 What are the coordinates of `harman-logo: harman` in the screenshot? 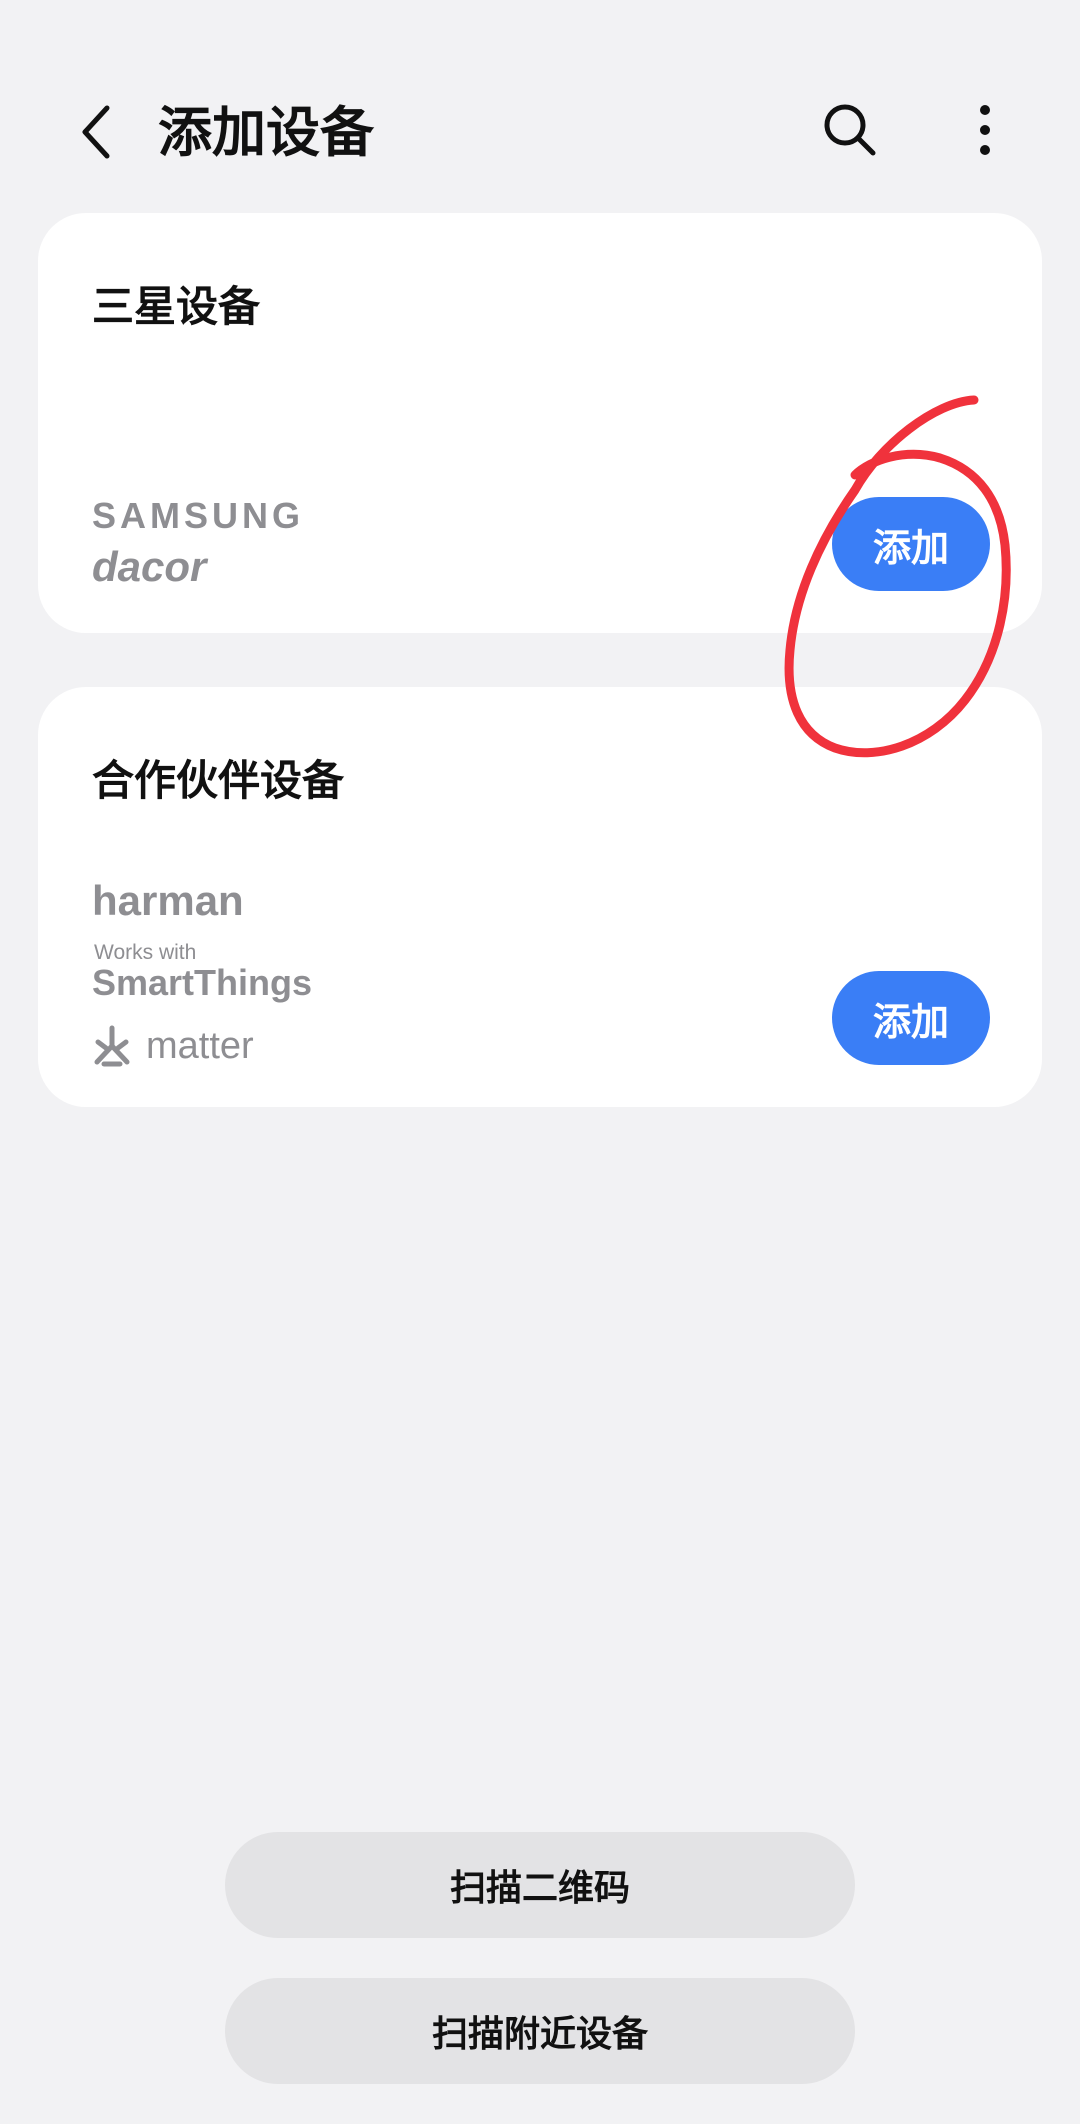 It's located at (168, 900).